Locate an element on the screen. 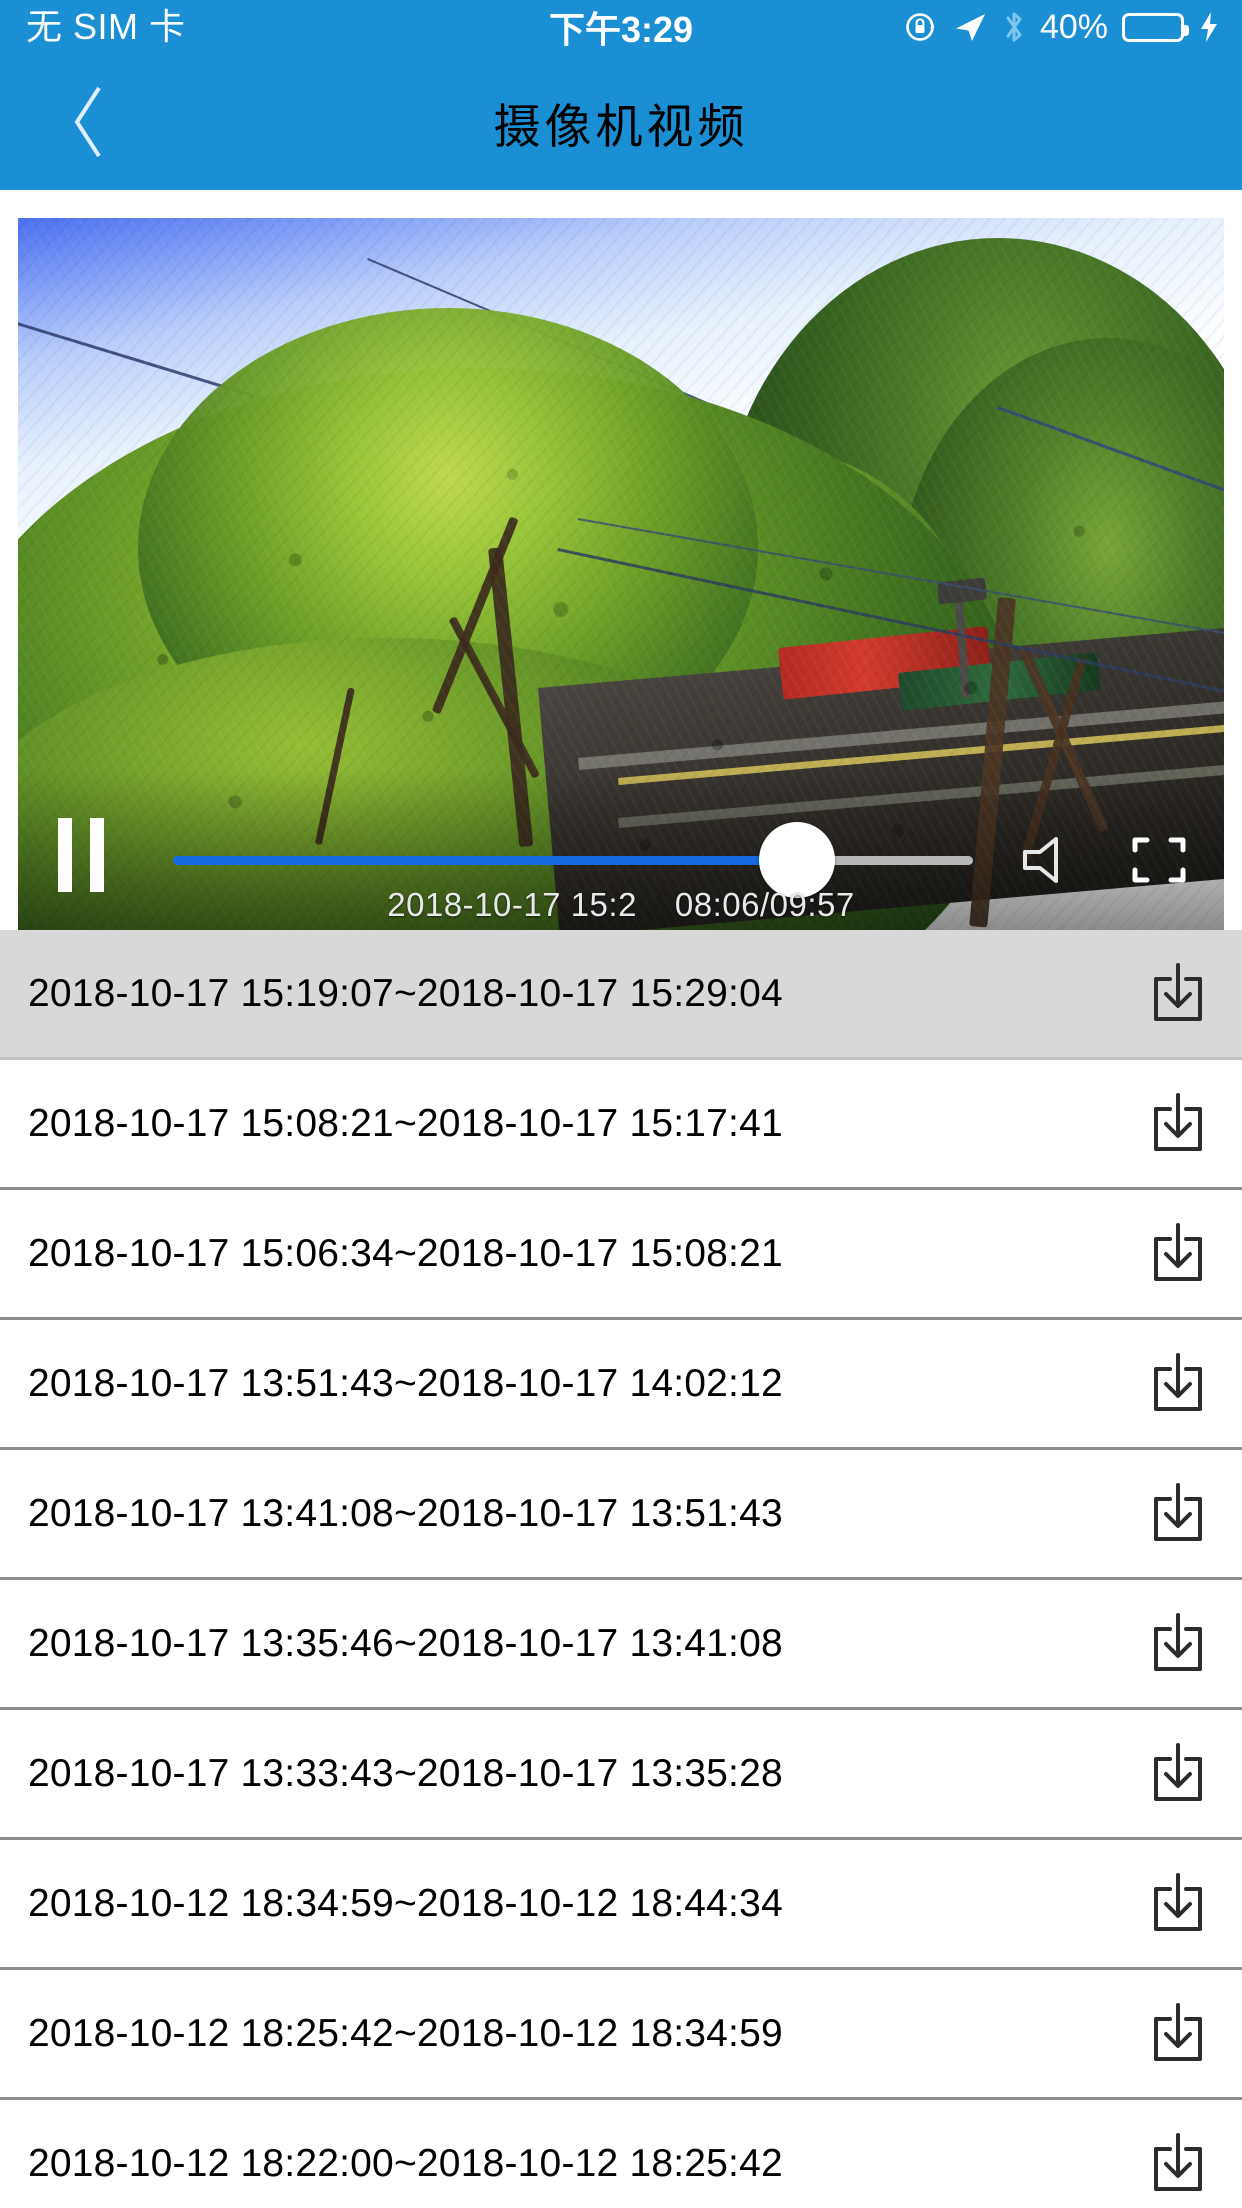 This screenshot has width=1242, height=2208. table-row: 2018-10-17 13:41:08~2018-10-17 13:51:43 is located at coordinates (621, 1515).